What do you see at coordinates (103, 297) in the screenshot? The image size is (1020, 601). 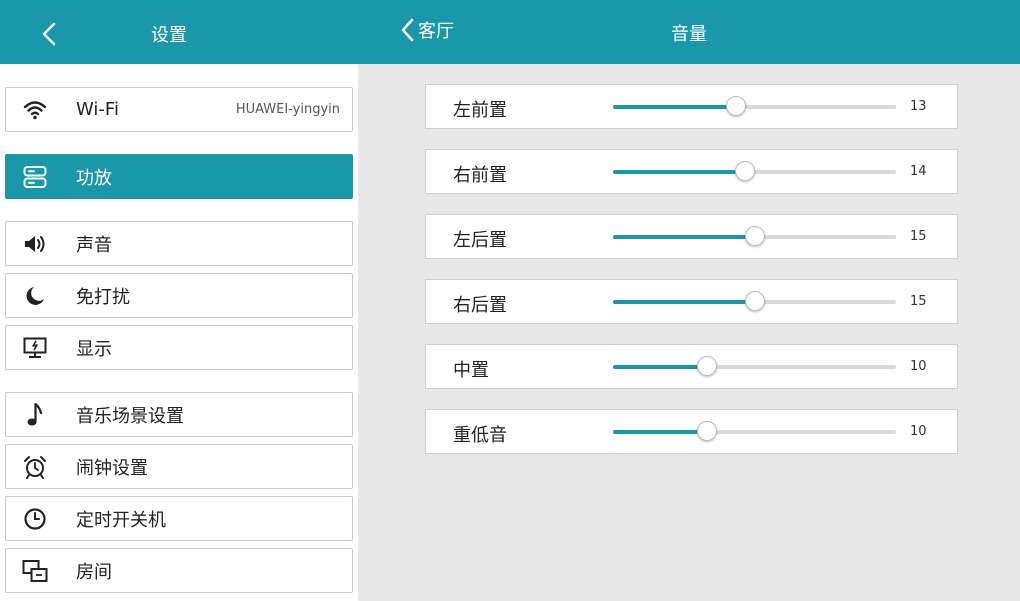 I see `menu-item-label: 免打扰` at bounding box center [103, 297].